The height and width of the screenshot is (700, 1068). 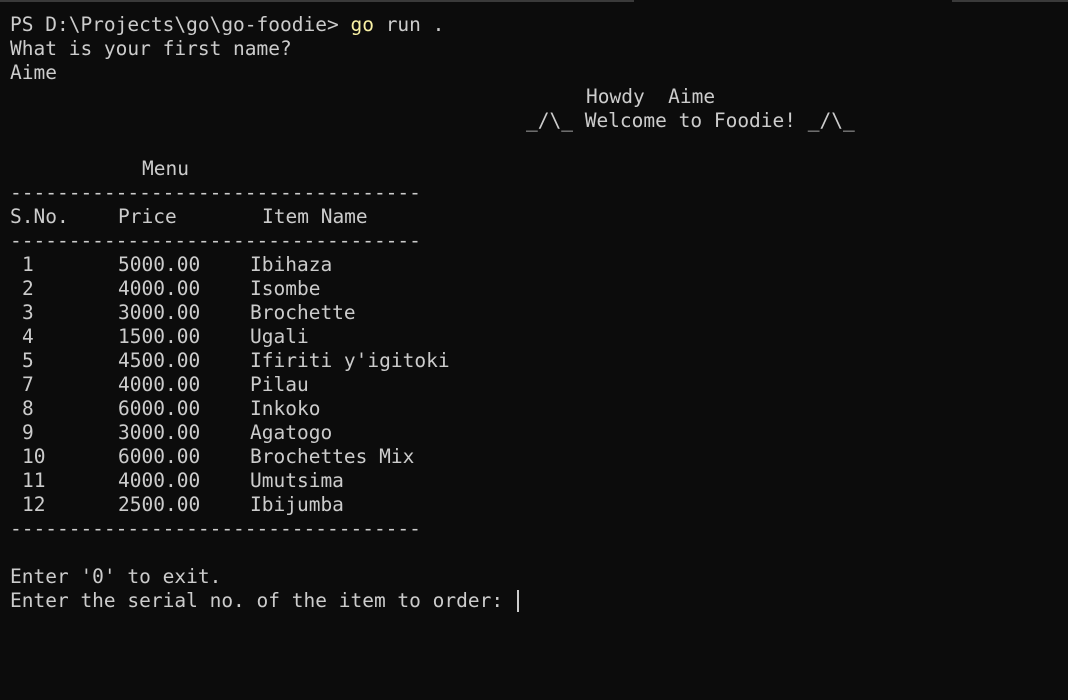 I want to click on menu-row: 1 5000.00 Ibihaza, so click(x=535, y=265).